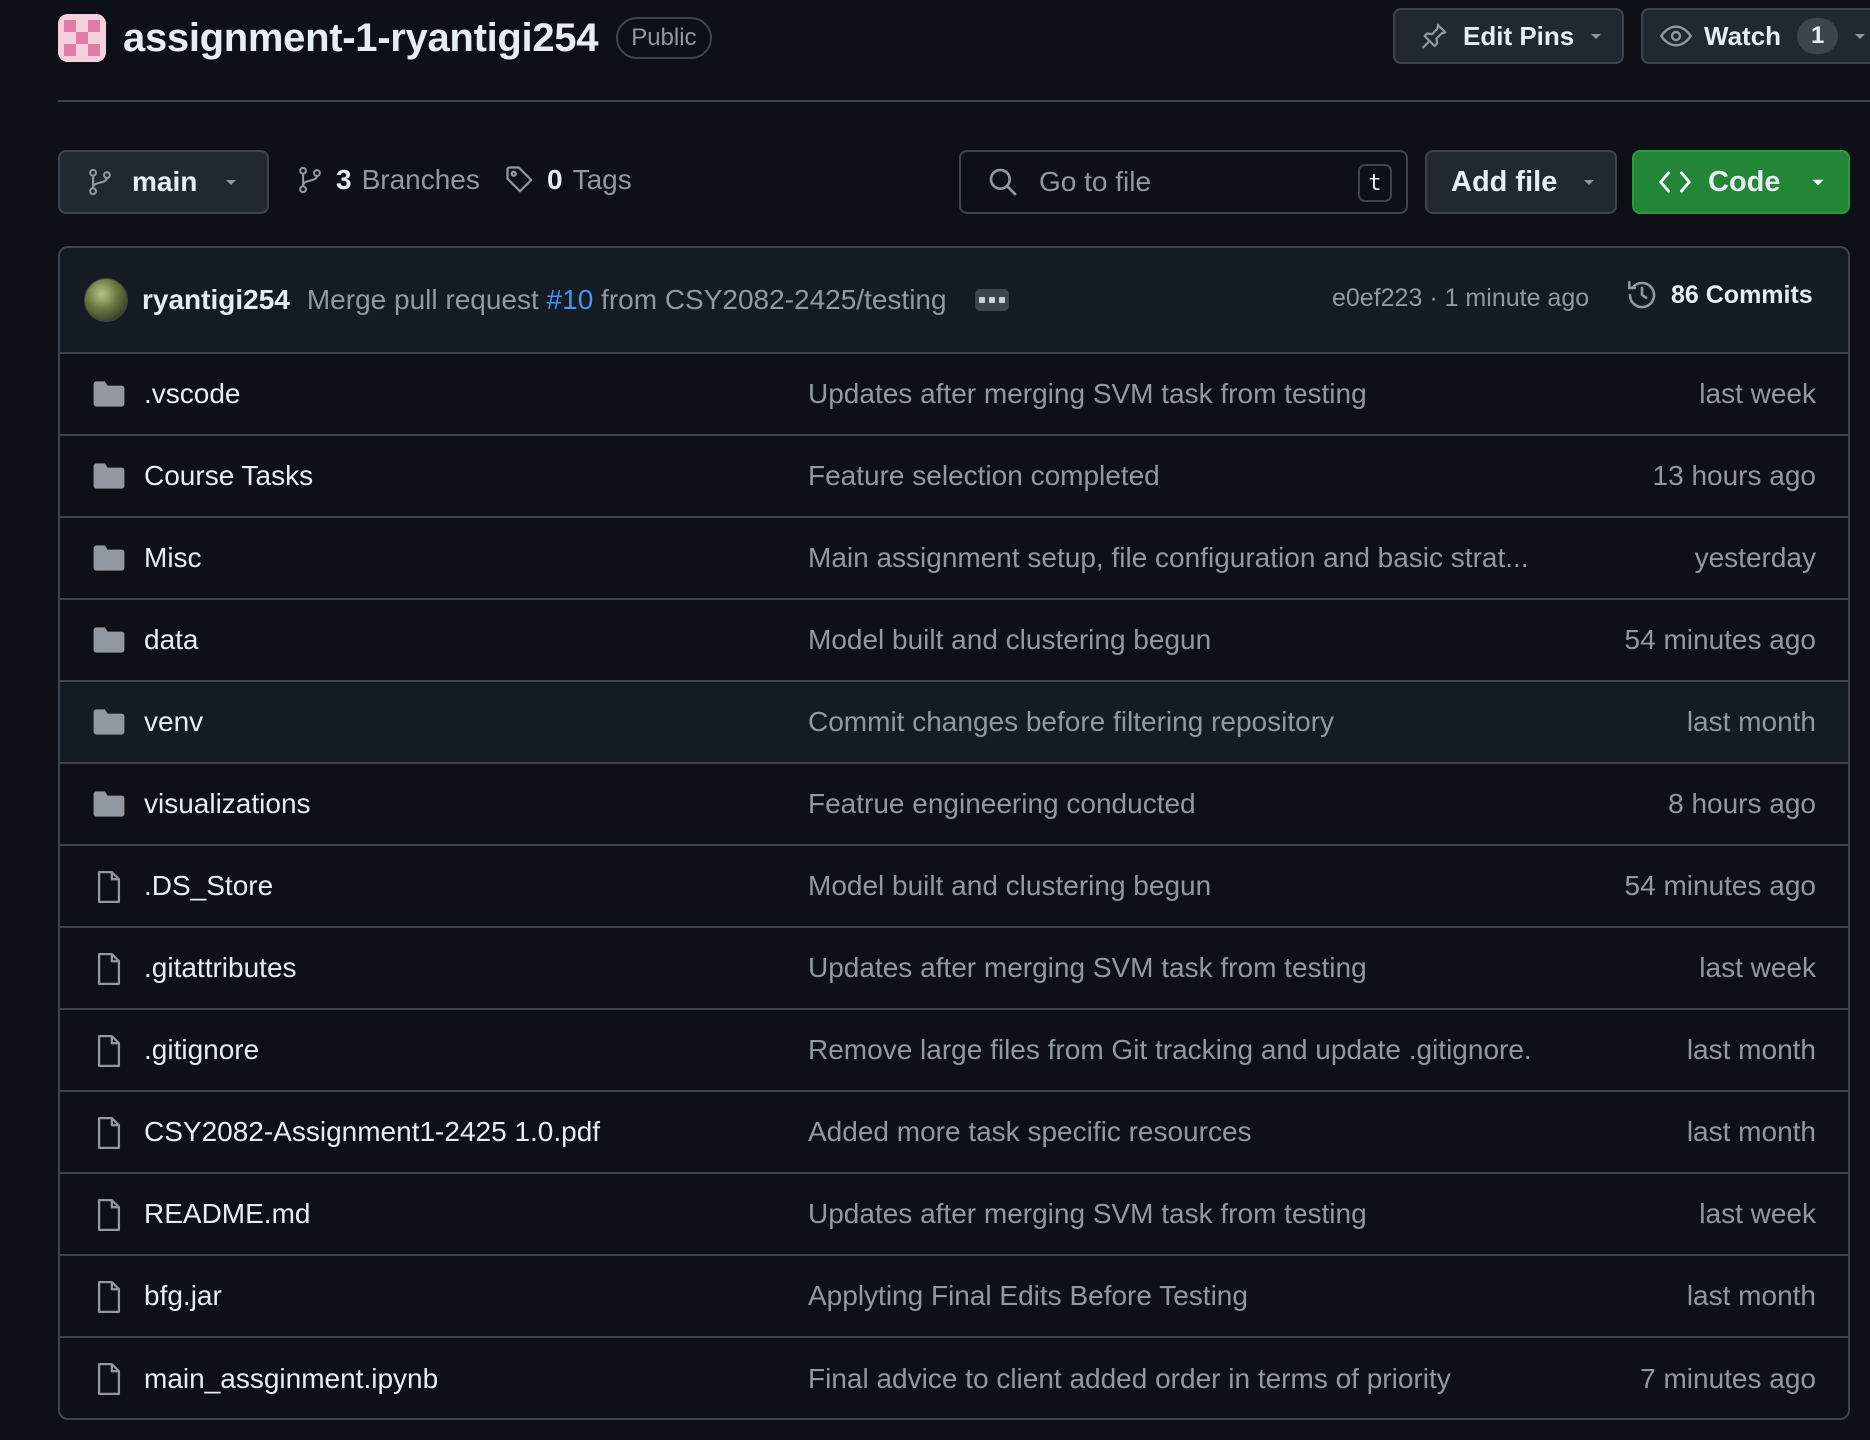 The height and width of the screenshot is (1440, 1870). Describe the element at coordinates (1375, 183) in the screenshot. I see `keyboard-shortcut: t` at that location.